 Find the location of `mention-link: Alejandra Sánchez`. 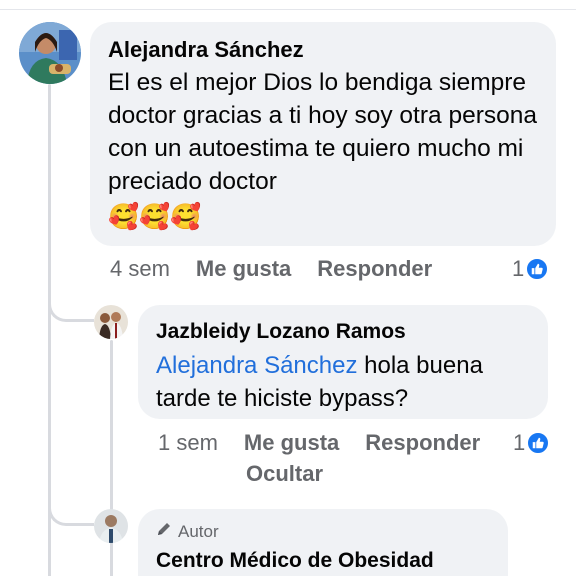

mention-link: Alejandra Sánchez is located at coordinates (256, 365).